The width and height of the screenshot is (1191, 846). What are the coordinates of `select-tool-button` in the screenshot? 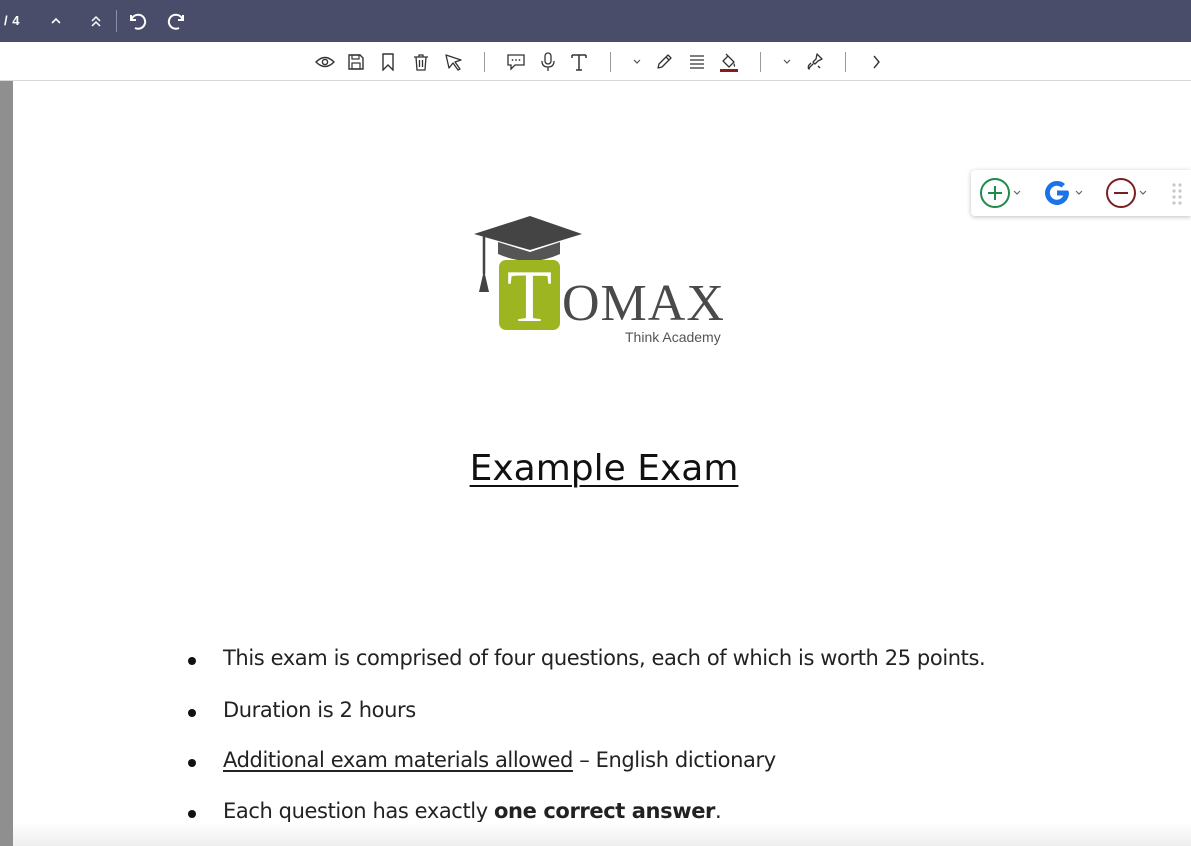 It's located at (454, 62).